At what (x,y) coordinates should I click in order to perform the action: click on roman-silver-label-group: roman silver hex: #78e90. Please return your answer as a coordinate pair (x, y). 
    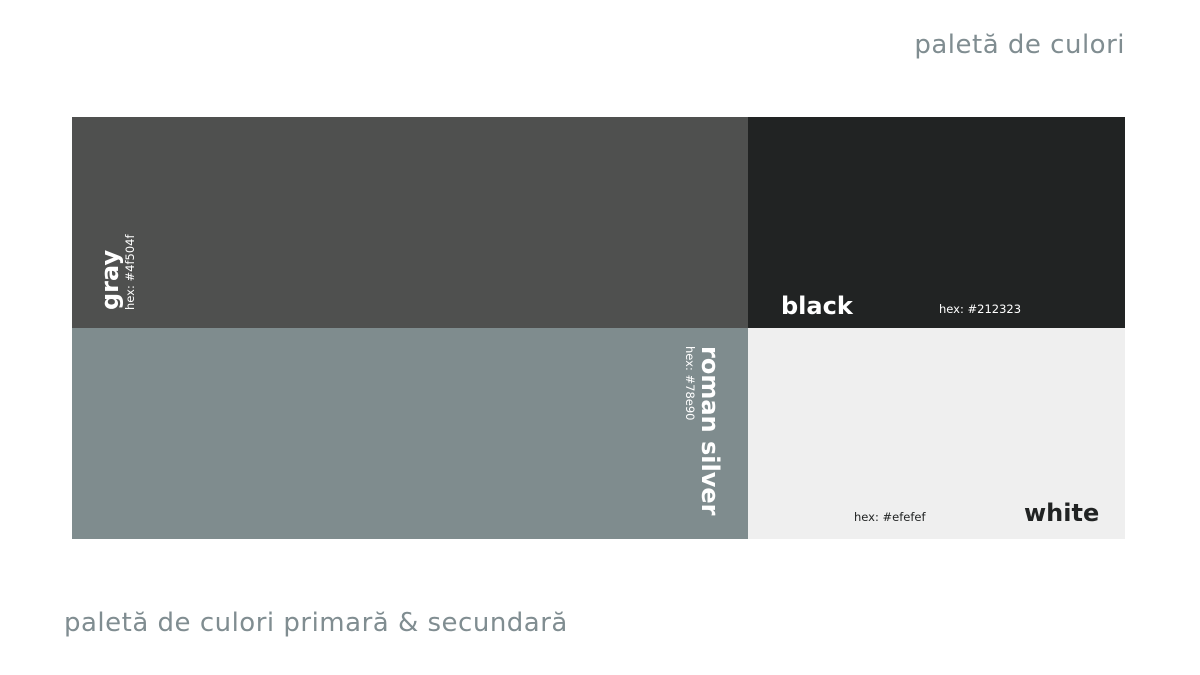
    Looking at the image, I should click on (703, 431).